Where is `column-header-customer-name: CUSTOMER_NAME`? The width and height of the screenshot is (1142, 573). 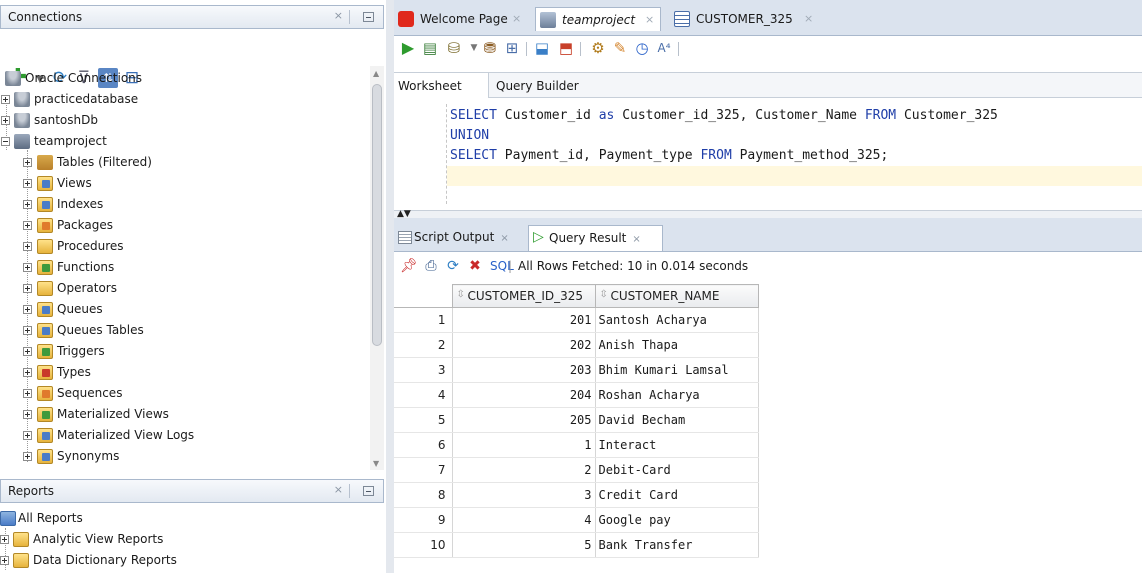
column-header-customer-name: CUSTOMER_NAME is located at coordinates (676, 296).